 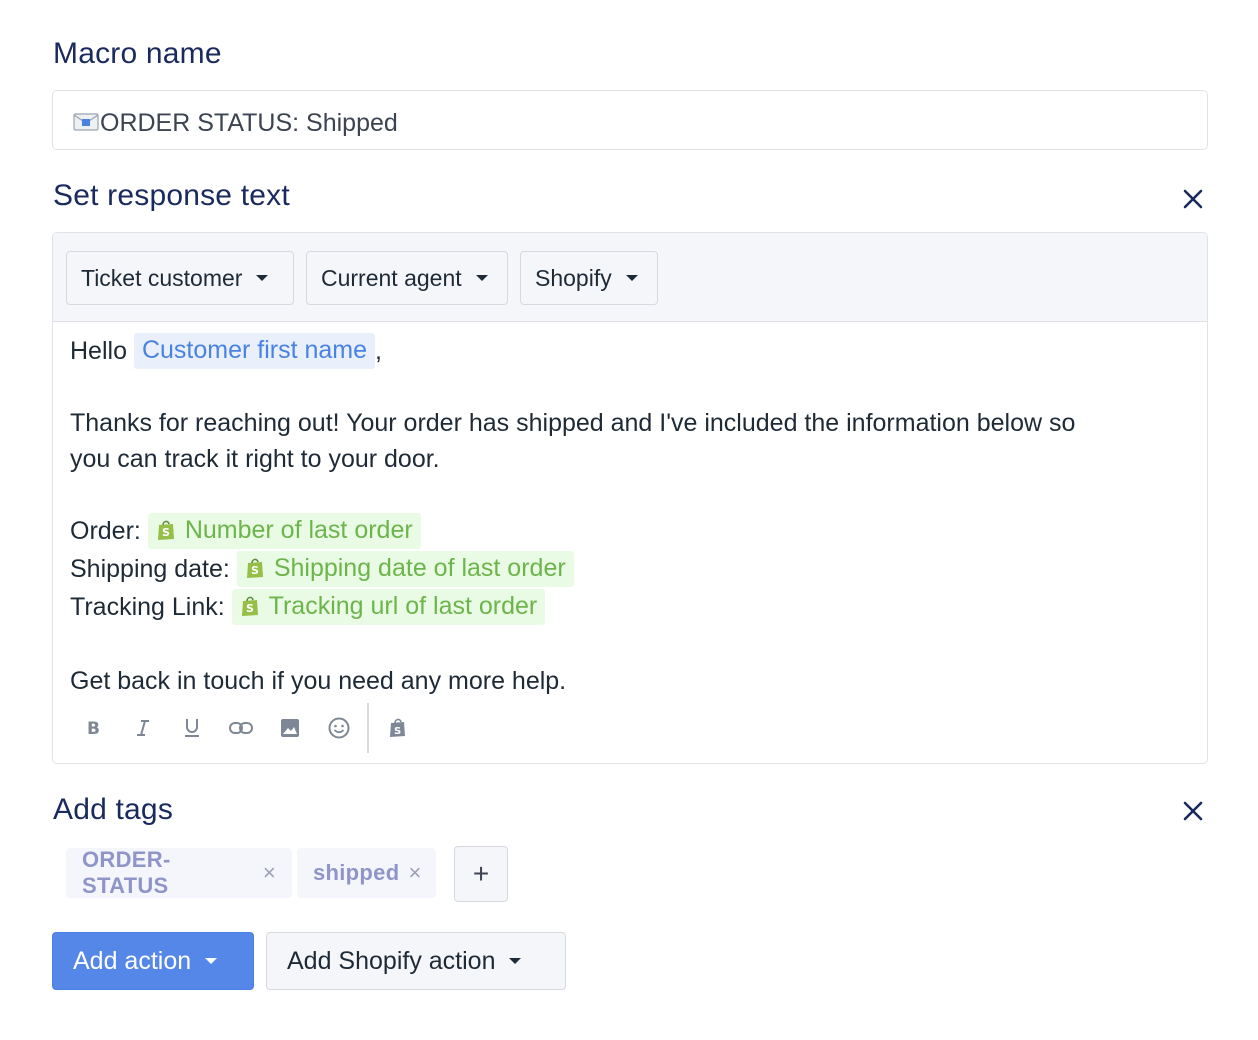 What do you see at coordinates (240, 728) in the screenshot?
I see `link-icon` at bounding box center [240, 728].